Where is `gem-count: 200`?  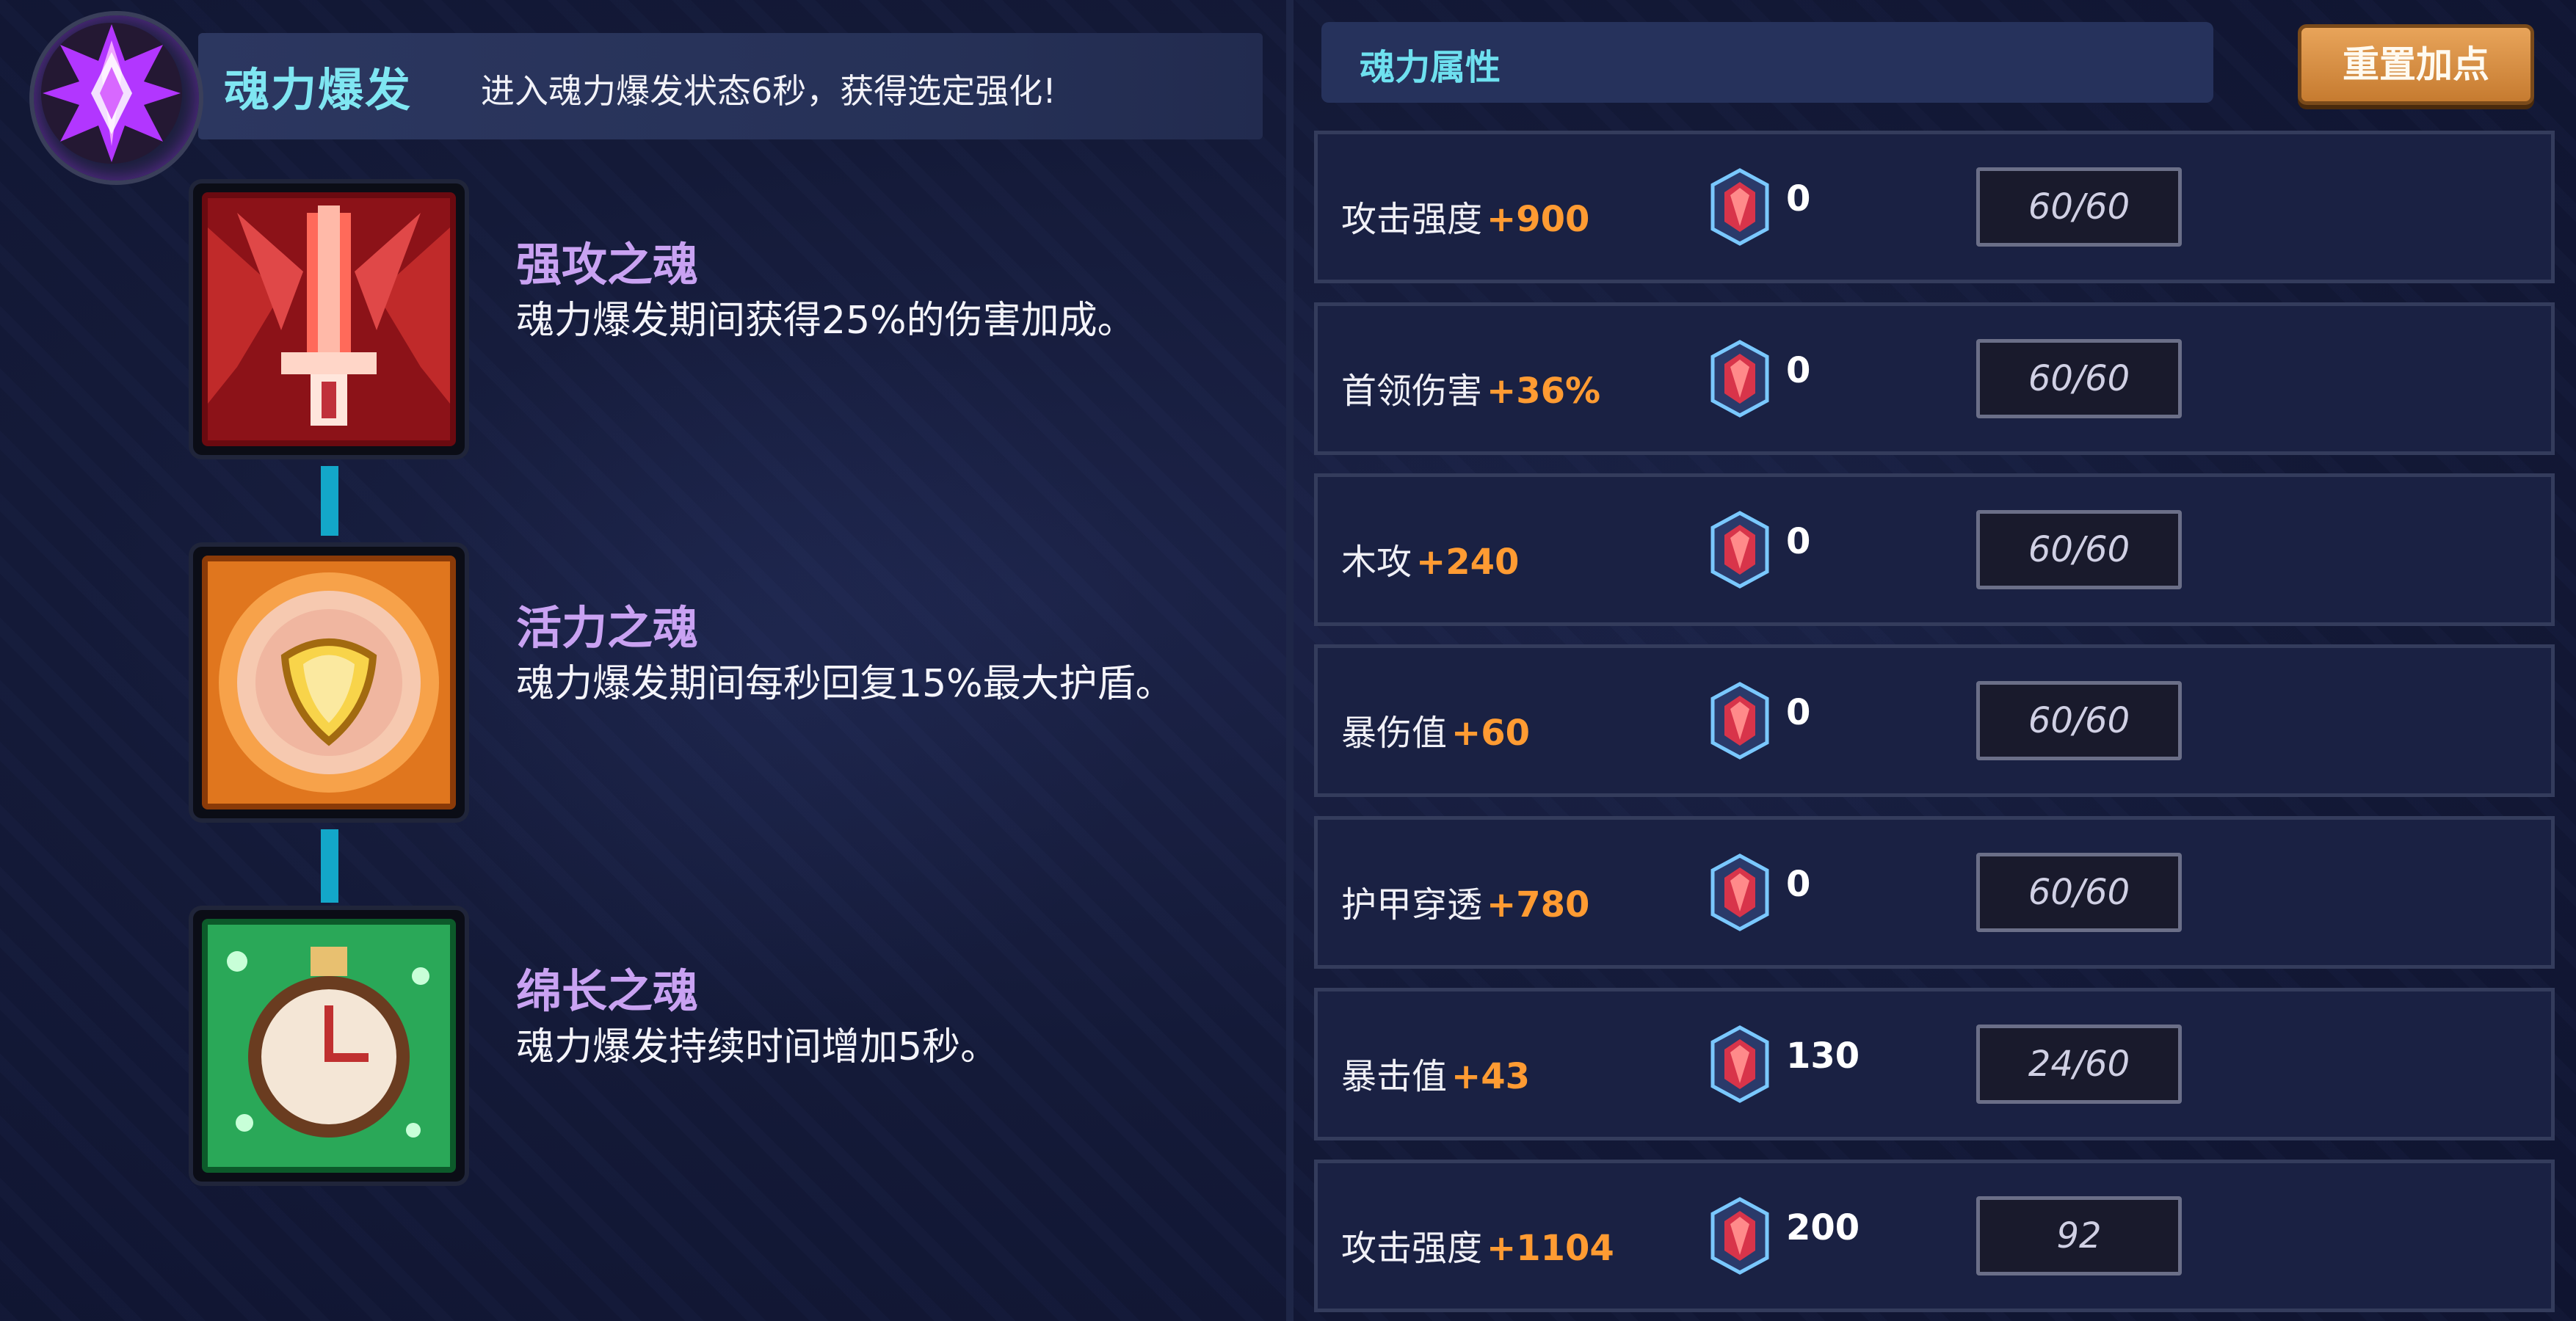
gem-count: 200 is located at coordinates (1823, 1227).